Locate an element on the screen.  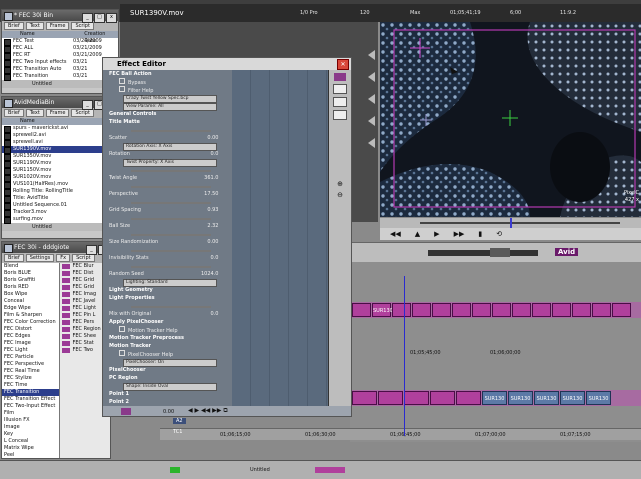
tab-script: Script is located at coordinates (83, 258).